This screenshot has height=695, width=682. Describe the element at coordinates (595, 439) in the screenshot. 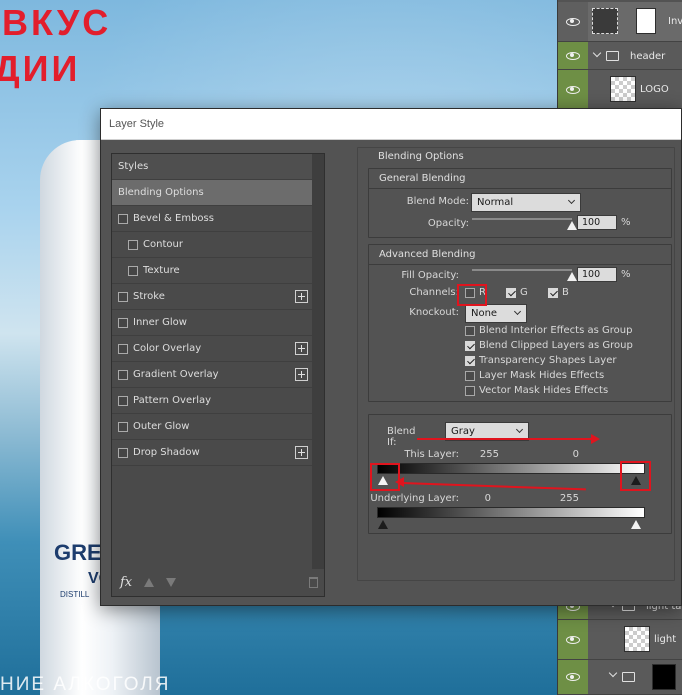

I see `annotation-arrowhead-right` at that location.